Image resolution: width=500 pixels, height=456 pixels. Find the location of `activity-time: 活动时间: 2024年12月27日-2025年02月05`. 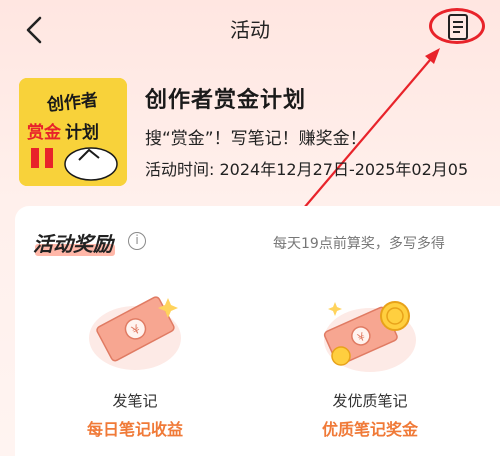

activity-time: 活动时间: 2024年12月27日-2025年02月05 is located at coordinates (306, 168).